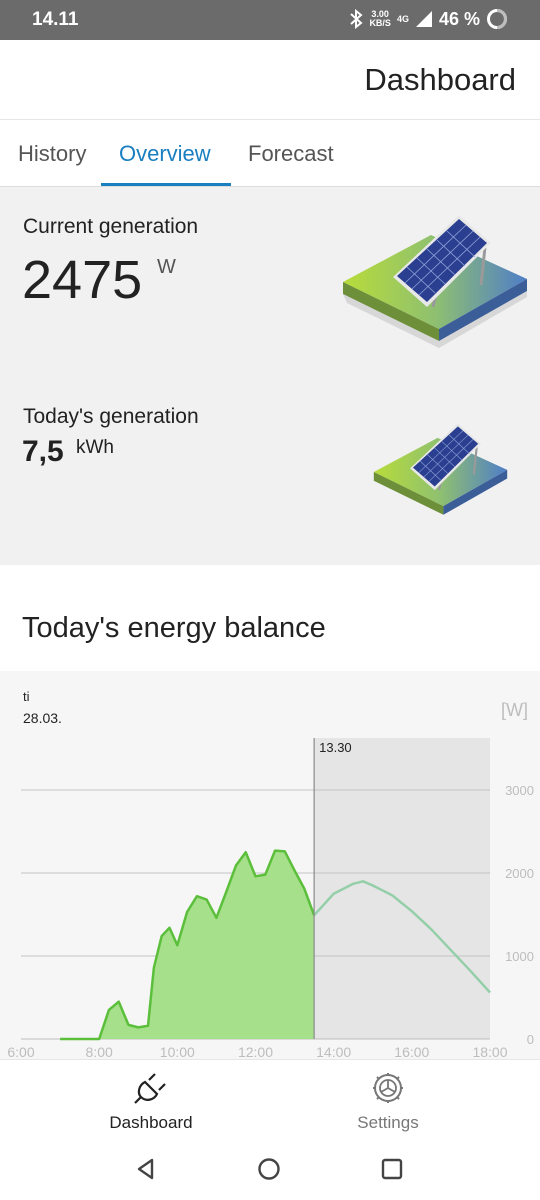  I want to click on y-tick-label: 2000, so click(519, 873).